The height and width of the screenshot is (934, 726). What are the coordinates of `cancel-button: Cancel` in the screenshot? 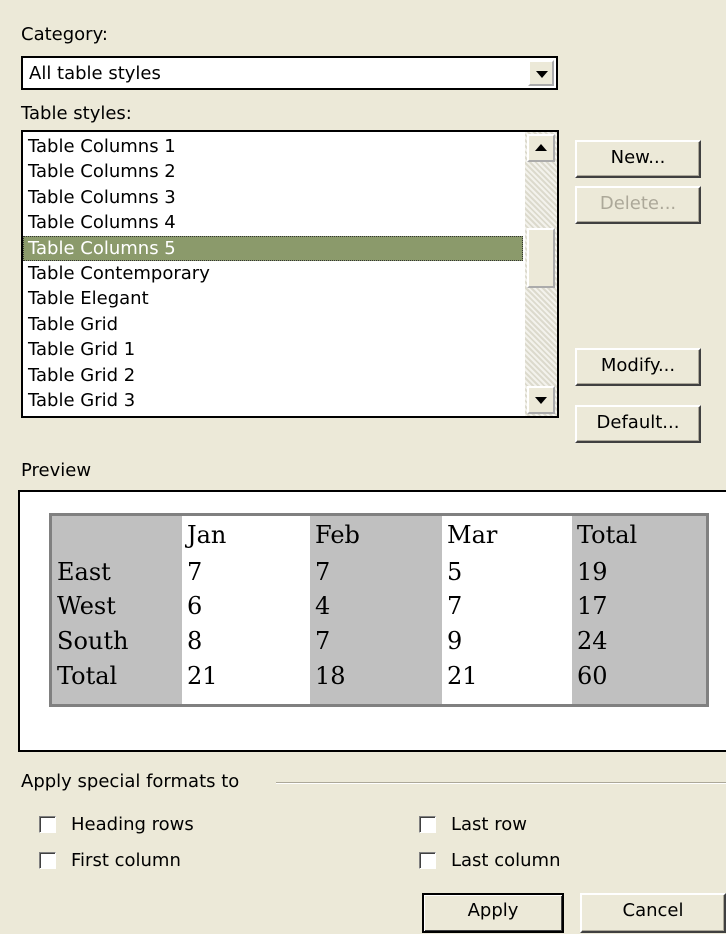 It's located at (653, 913).